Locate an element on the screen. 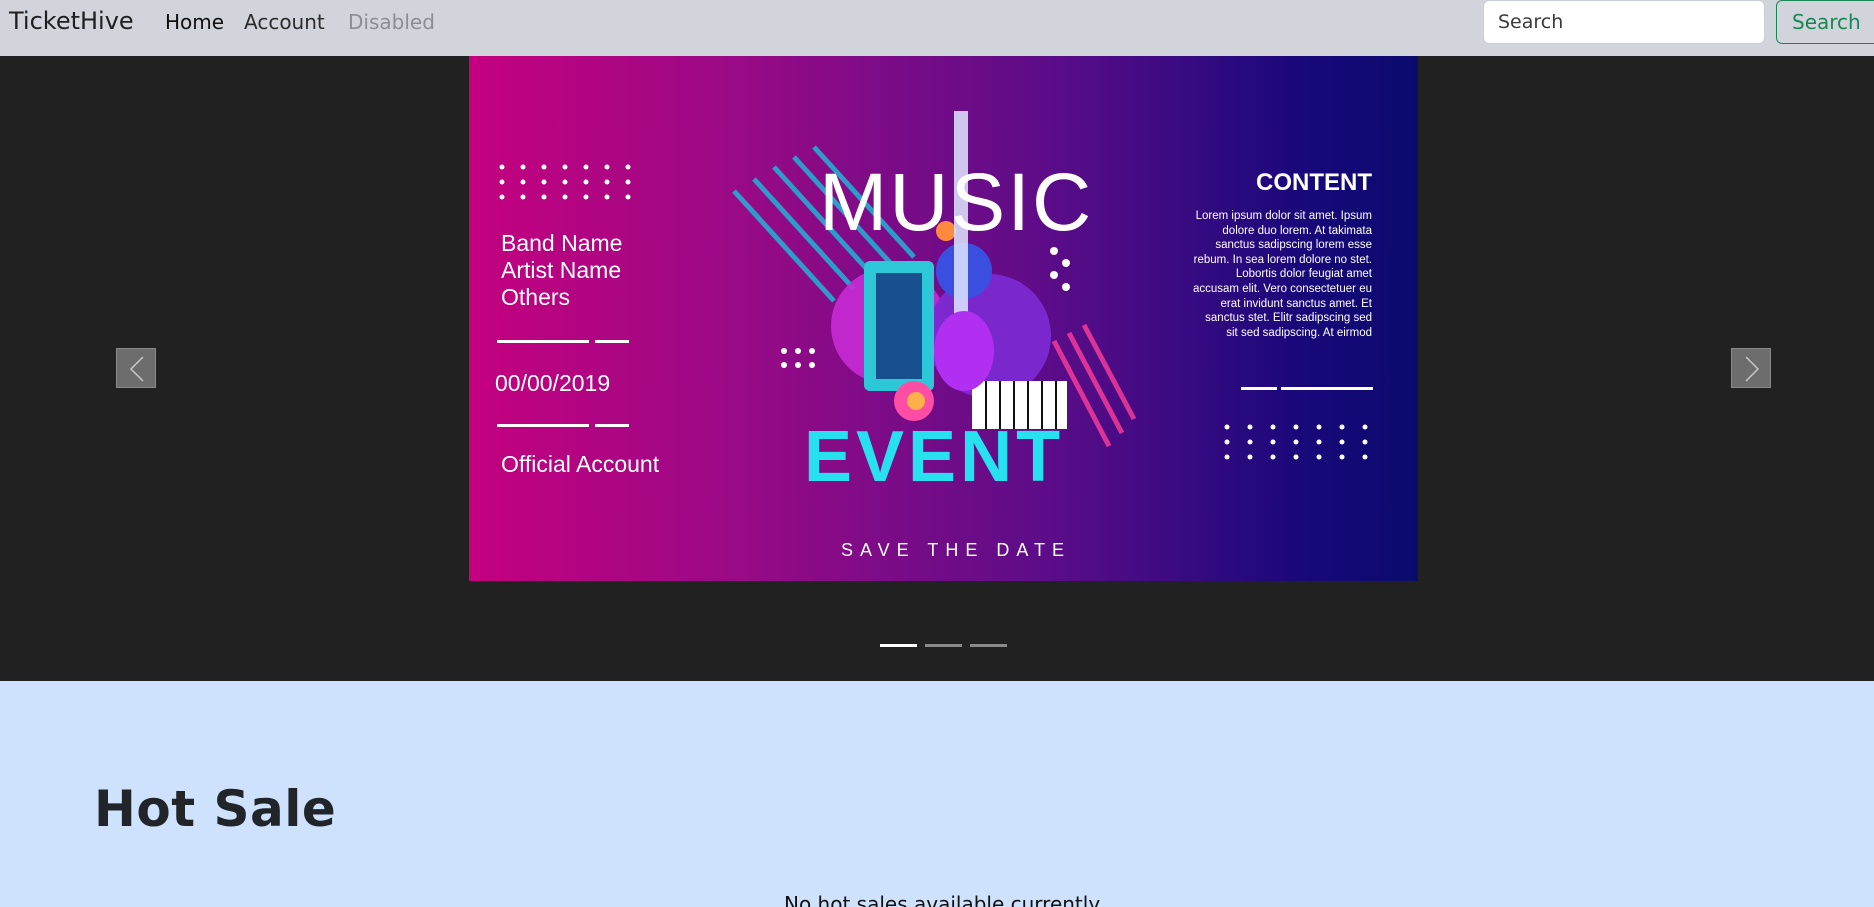 Image resolution: width=1874 pixels, height=907 pixels. nav-link-disabled: Disabled is located at coordinates (391, 22).